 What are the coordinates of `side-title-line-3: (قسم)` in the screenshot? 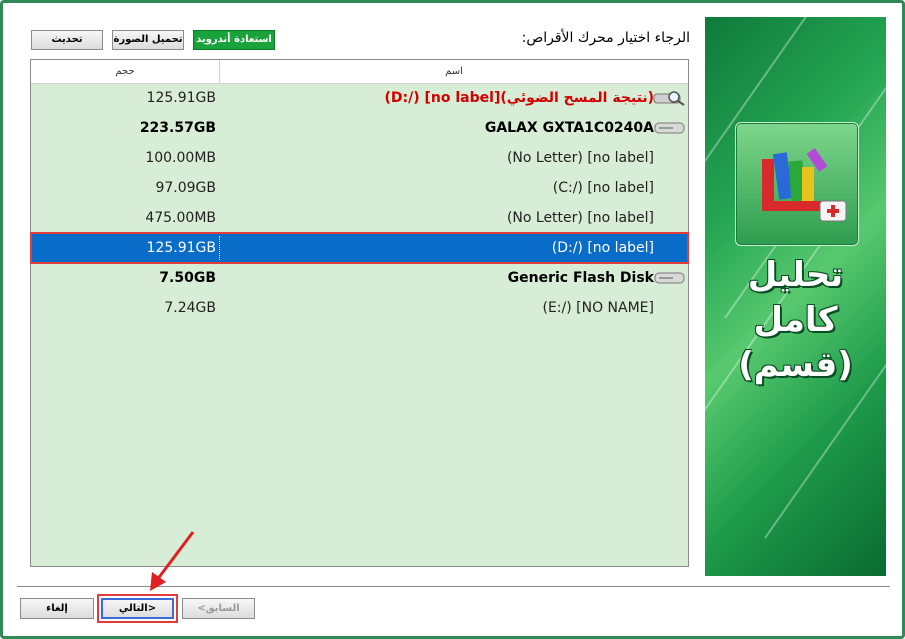 It's located at (795, 365).